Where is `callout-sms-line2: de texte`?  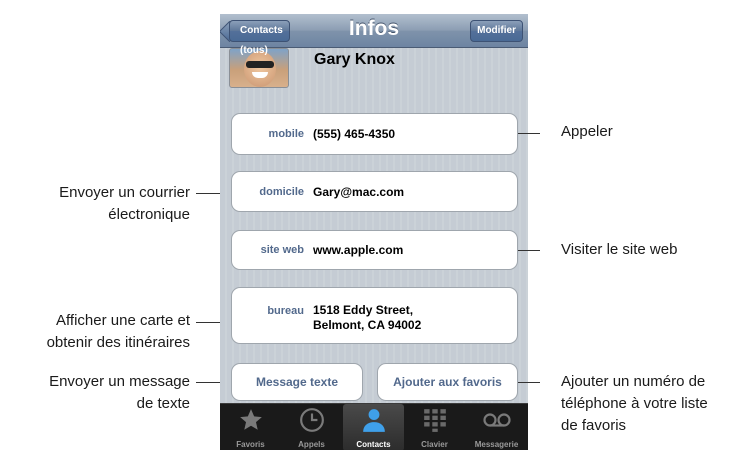
callout-sms-line2: de texte is located at coordinates (163, 403).